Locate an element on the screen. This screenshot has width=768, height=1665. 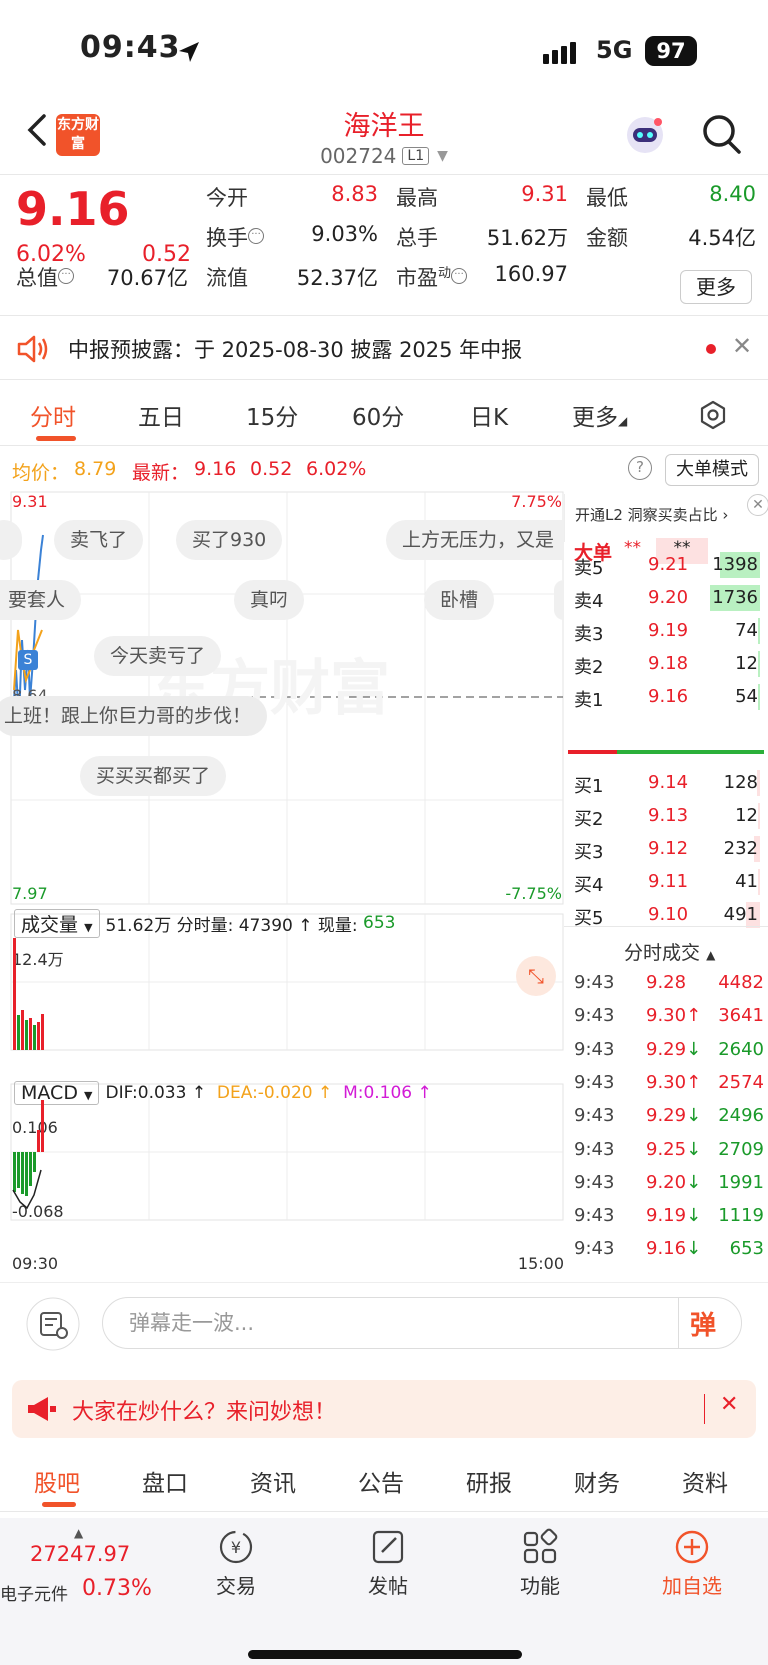
tab-announcements: 公告 is located at coordinates (381, 1481).